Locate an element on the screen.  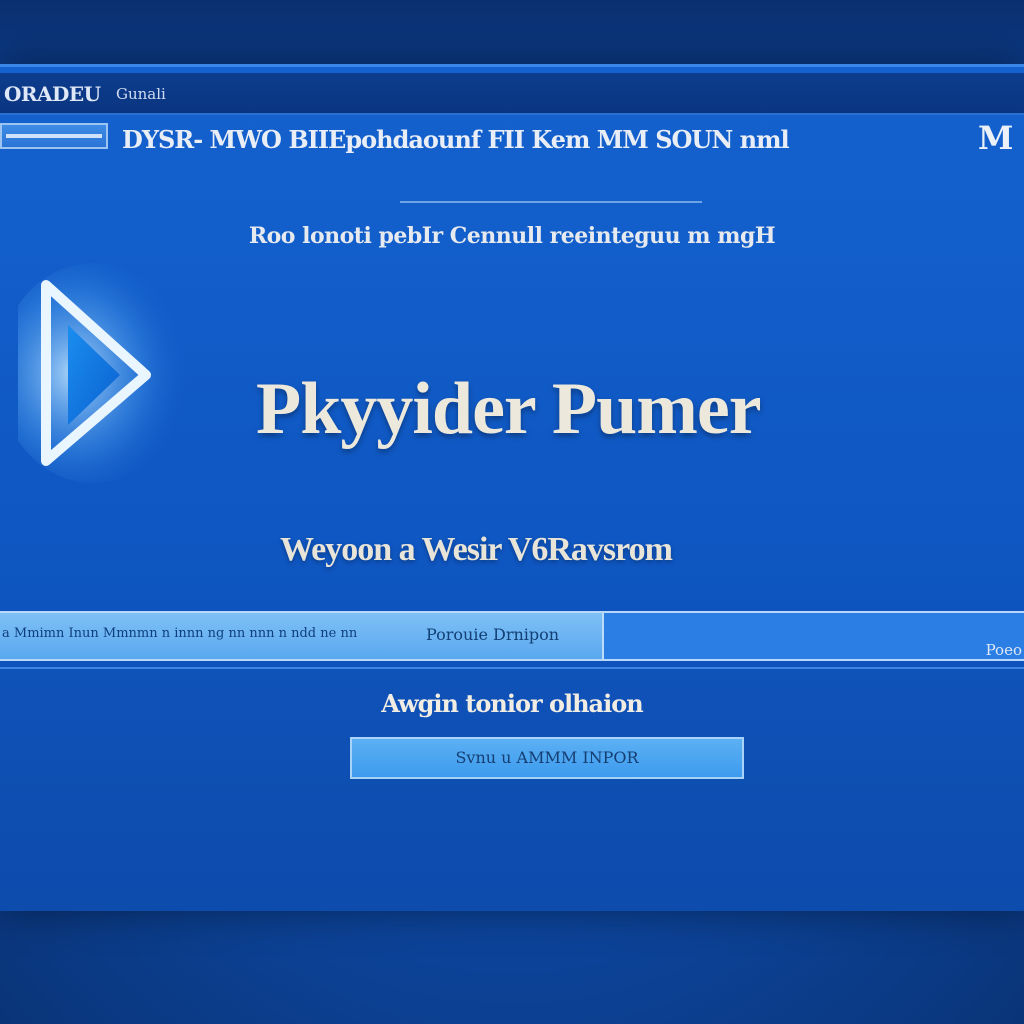
status-text-mid: Porouie Drnipon is located at coordinates (493, 634).